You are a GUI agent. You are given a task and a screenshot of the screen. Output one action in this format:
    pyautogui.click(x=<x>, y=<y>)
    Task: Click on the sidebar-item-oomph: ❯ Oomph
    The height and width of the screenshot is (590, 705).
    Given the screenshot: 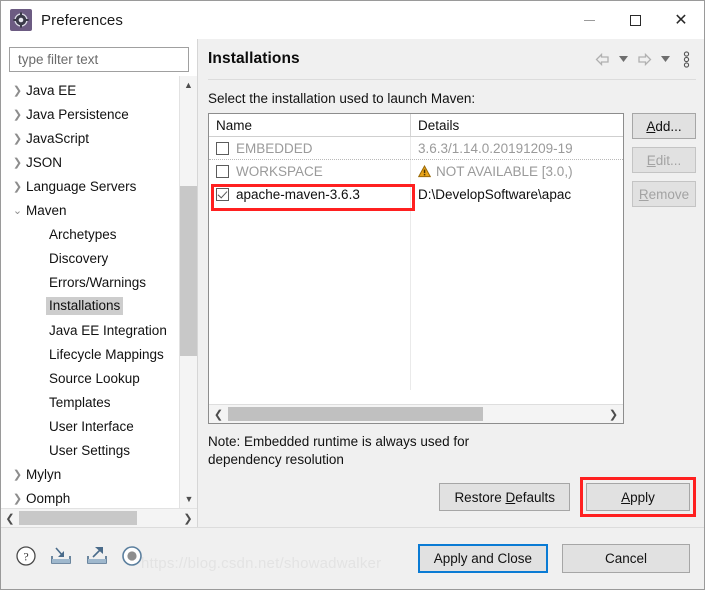 What is the action you would take?
    pyautogui.click(x=91, y=497)
    